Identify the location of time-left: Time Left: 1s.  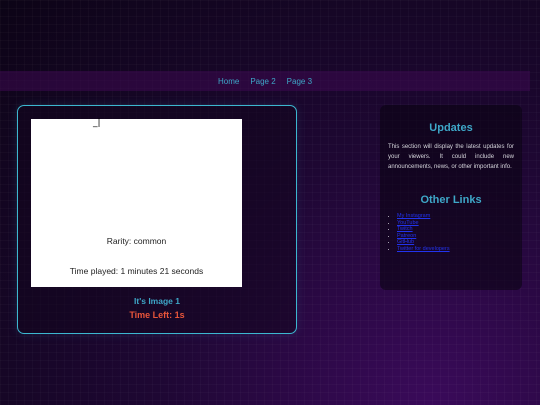
(157, 315).